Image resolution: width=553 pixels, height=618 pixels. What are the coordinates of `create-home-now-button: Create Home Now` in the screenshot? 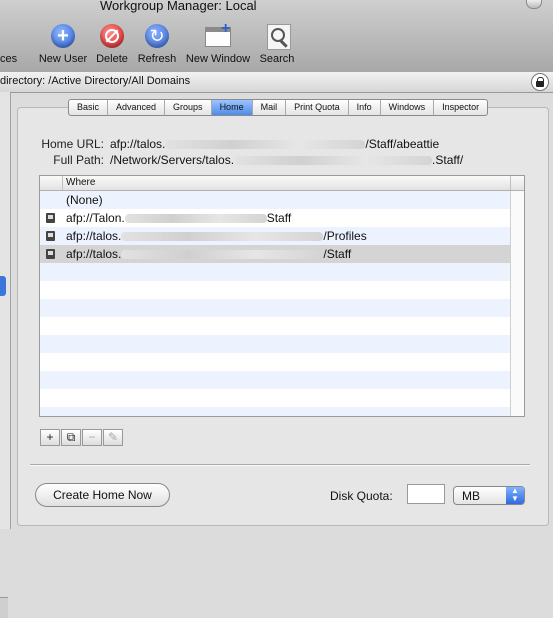 It's located at (102, 495).